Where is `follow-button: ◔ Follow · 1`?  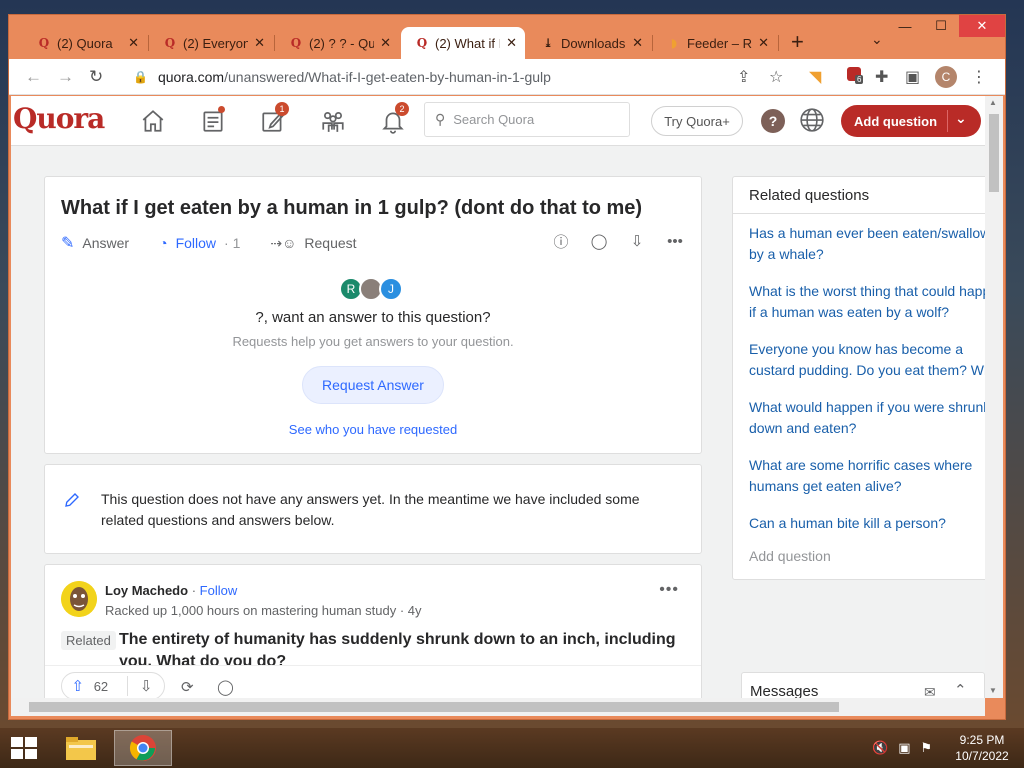 follow-button: ◔ Follow · 1 is located at coordinates (199, 243).